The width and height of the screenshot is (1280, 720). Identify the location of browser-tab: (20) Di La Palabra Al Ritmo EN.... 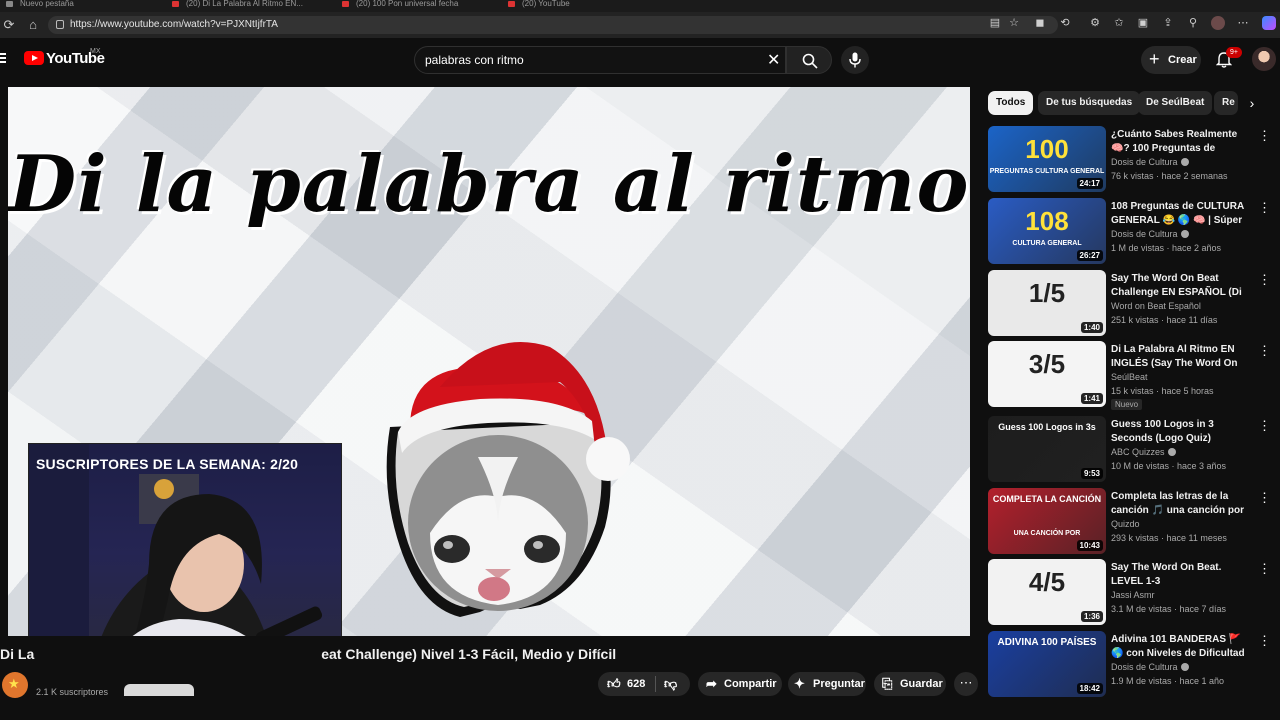
(248, 6).